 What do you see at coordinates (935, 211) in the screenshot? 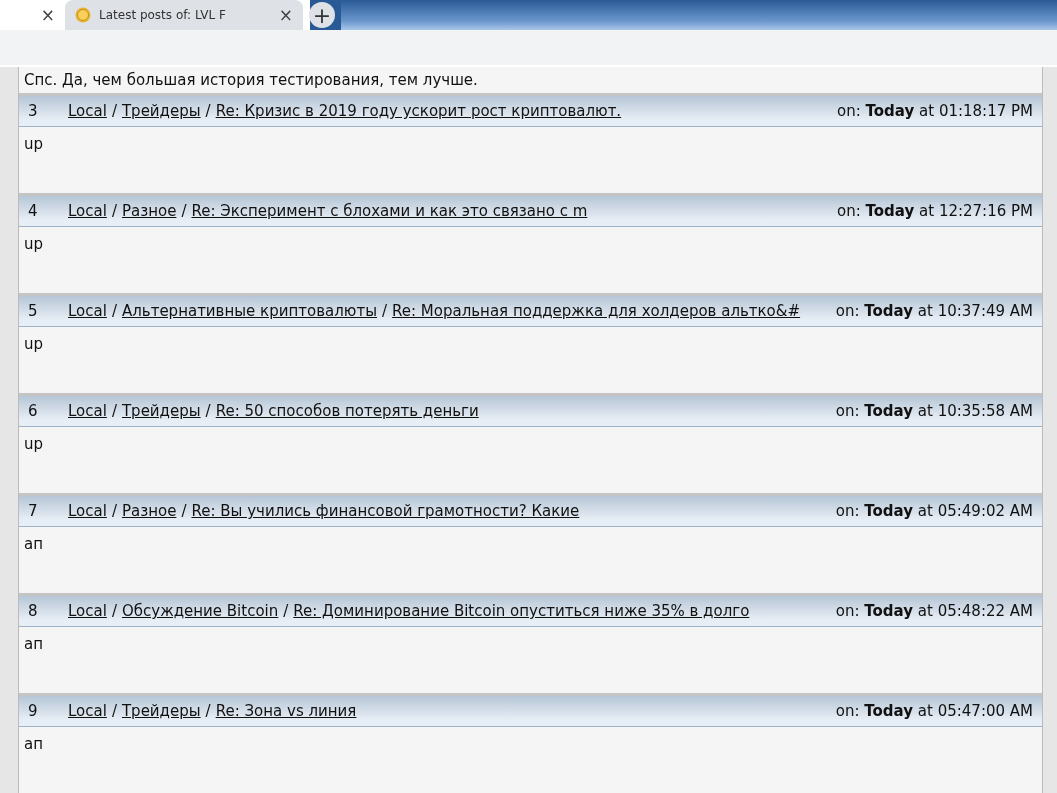
I see `post-date: on: Today at 12:27:16 PM` at bounding box center [935, 211].